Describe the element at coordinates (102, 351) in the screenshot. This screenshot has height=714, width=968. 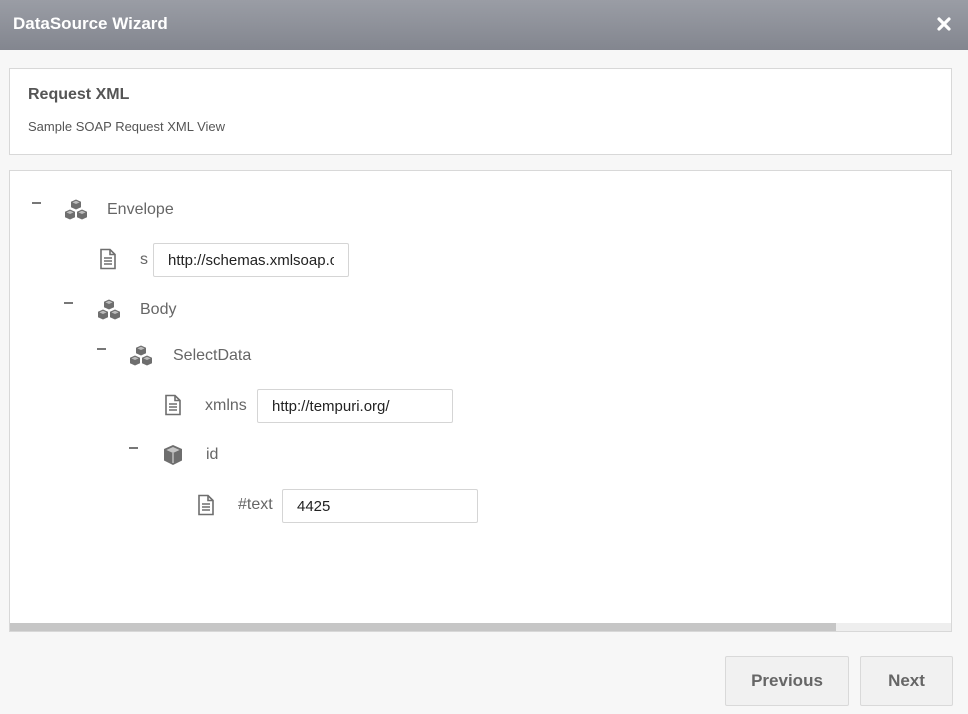
I see `selectdata-collapse-toggle` at that location.